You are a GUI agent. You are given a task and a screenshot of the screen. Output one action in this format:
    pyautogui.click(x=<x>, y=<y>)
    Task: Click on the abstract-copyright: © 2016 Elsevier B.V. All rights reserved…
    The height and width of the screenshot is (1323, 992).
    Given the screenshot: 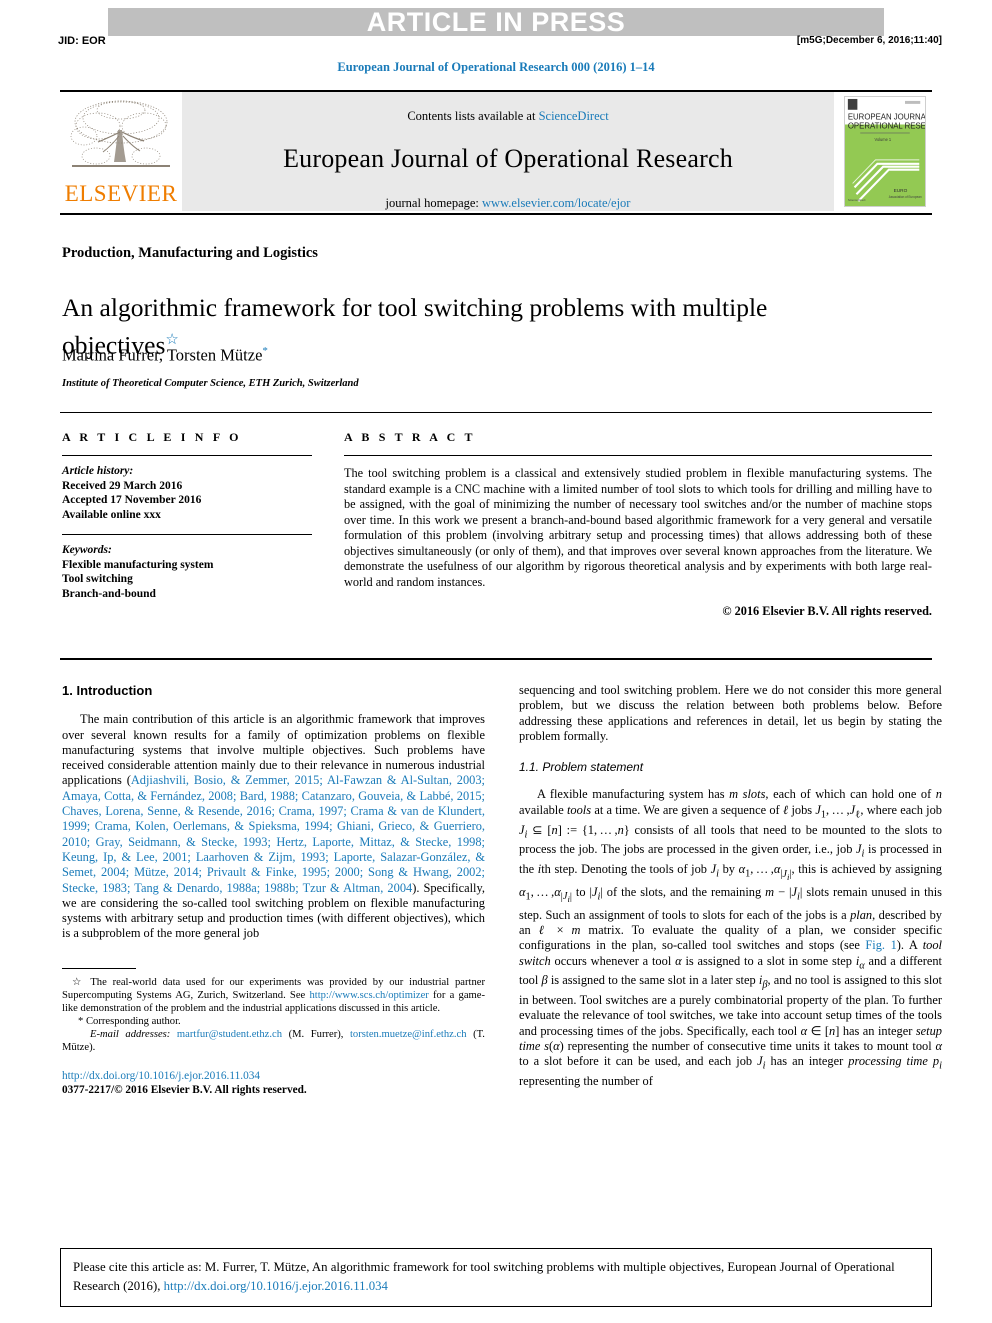 What is the action you would take?
    pyautogui.click(x=827, y=611)
    